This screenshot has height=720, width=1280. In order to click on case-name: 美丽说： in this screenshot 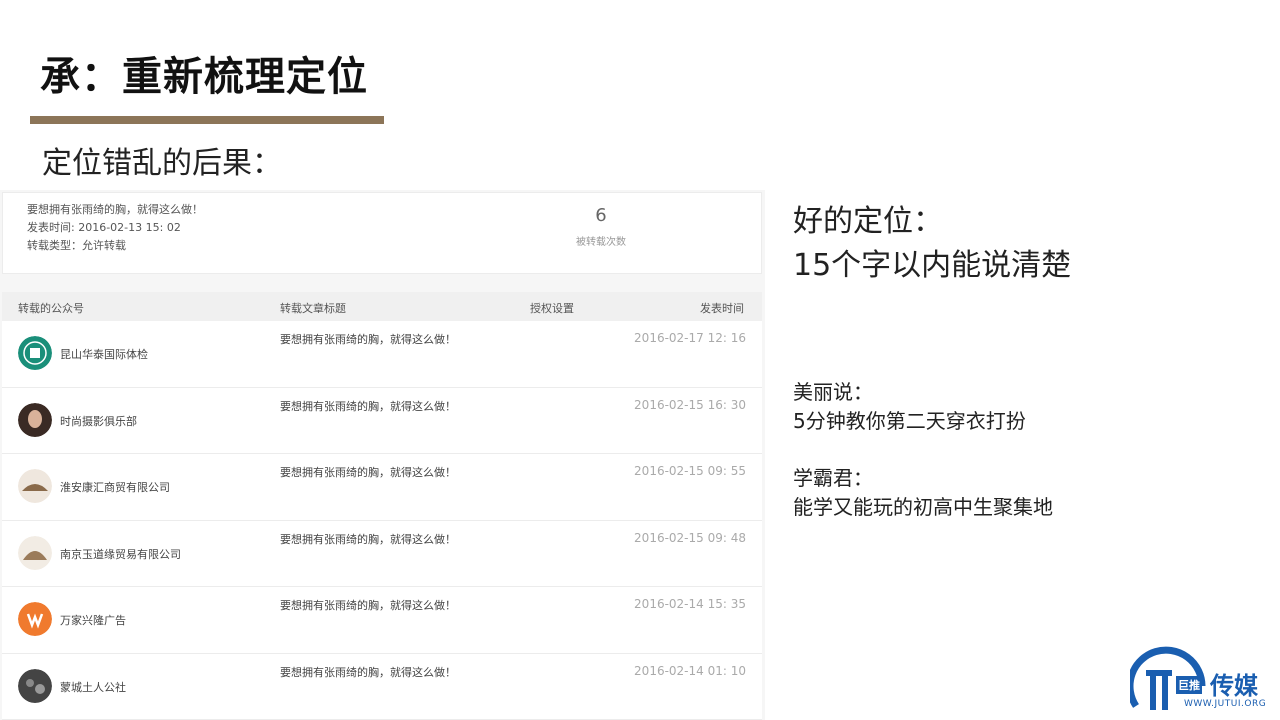, I will do `click(833, 392)`.